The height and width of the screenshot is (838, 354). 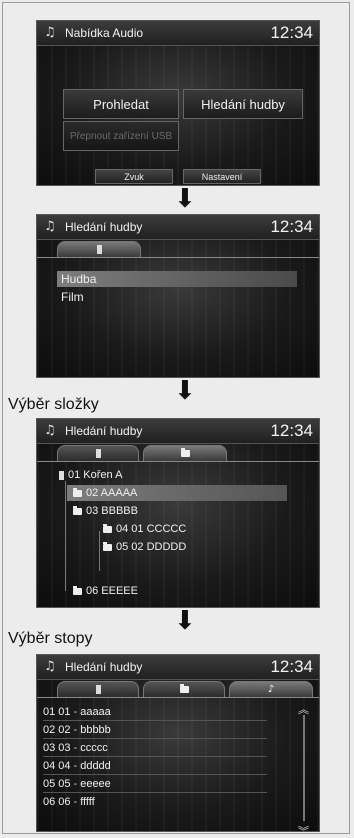 I want to click on browse-button: Prohledat, so click(x=121, y=104).